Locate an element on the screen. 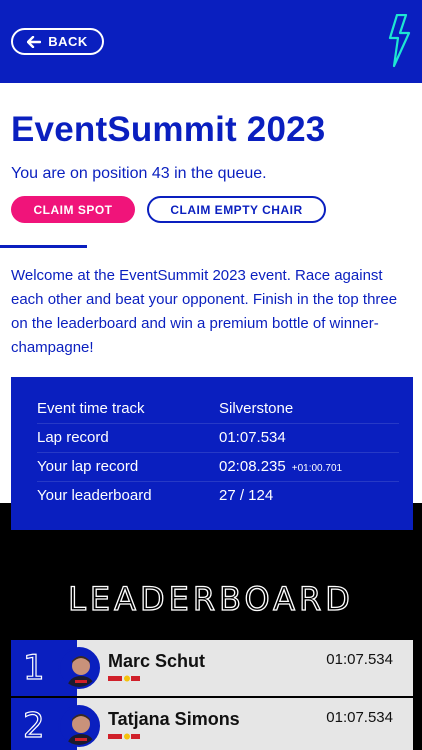  racer-name: Tatjana Simons is located at coordinates (174, 719).